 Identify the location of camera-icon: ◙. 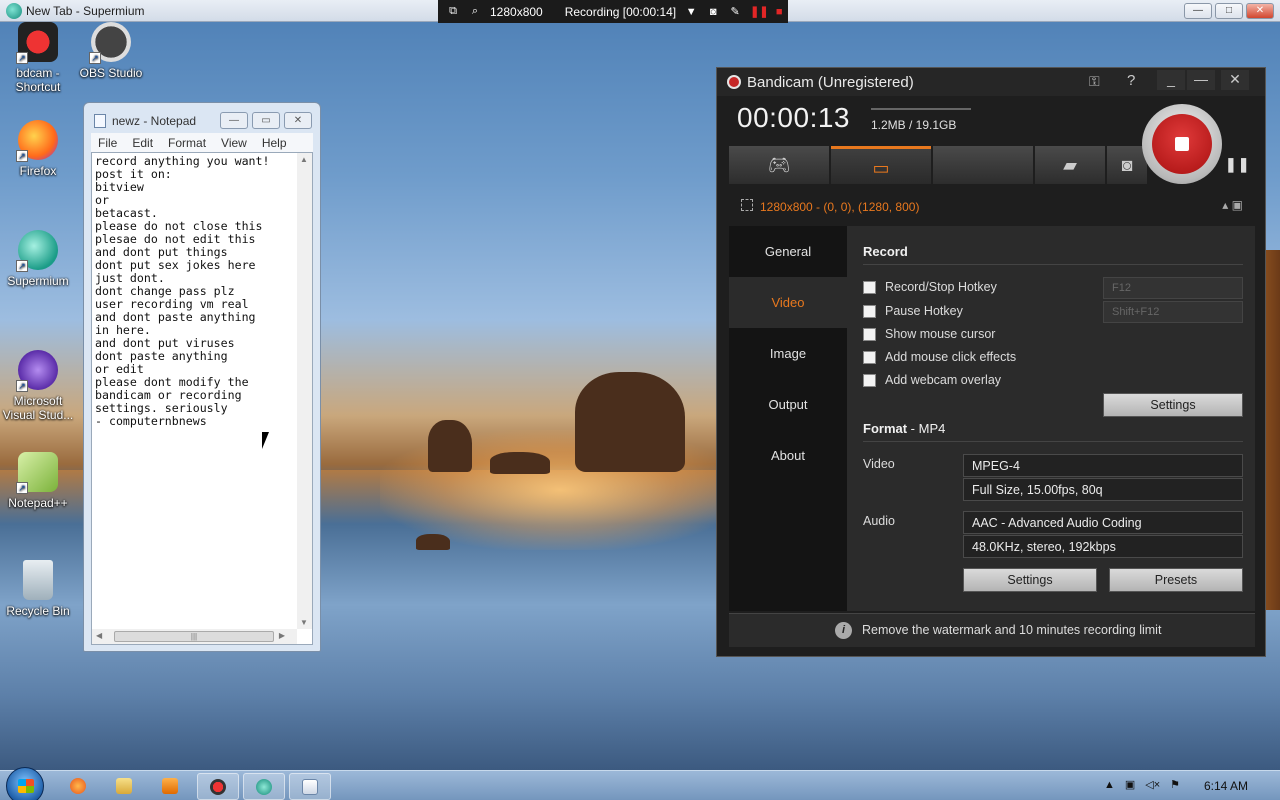
(713, 12).